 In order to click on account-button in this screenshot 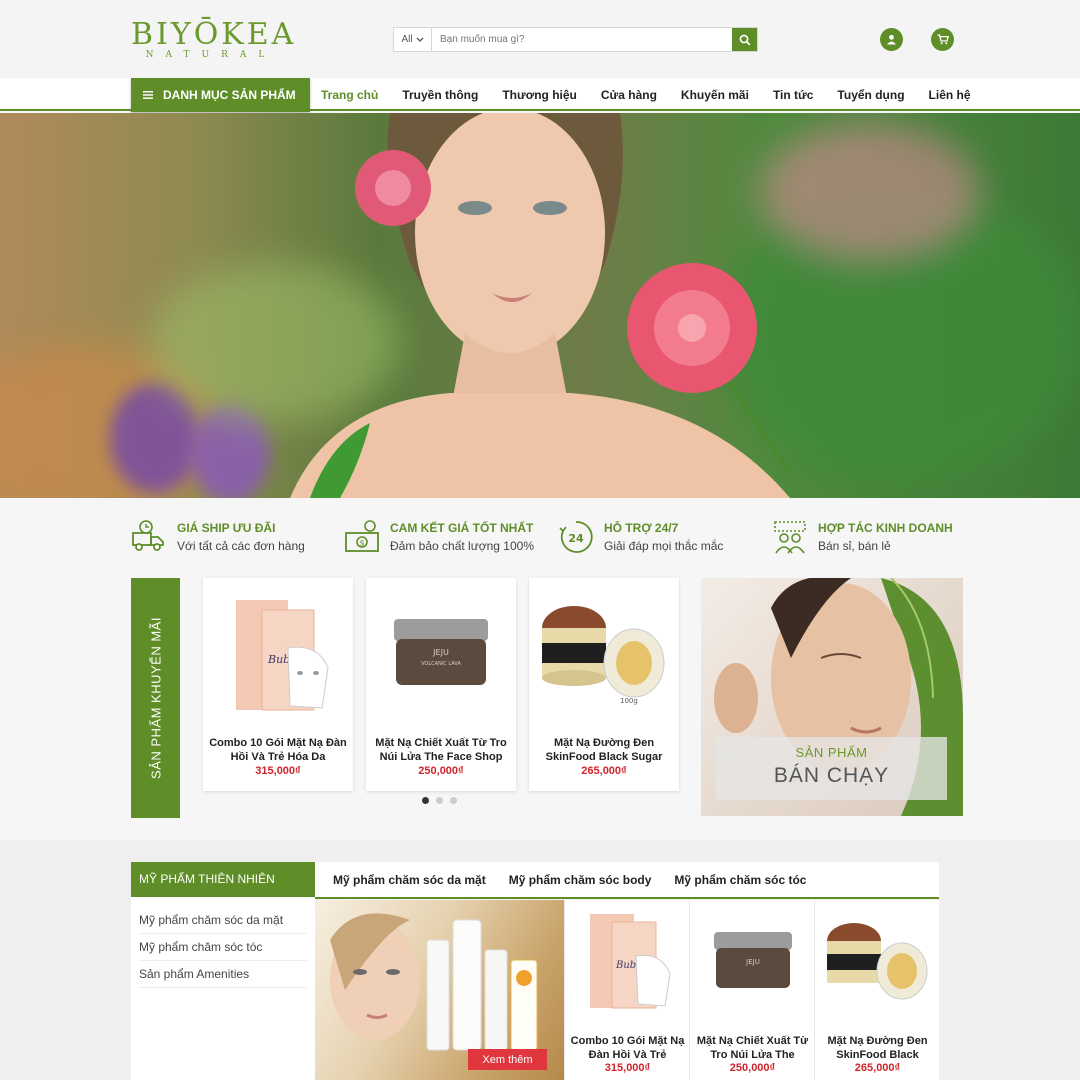, I will do `click(891, 39)`.